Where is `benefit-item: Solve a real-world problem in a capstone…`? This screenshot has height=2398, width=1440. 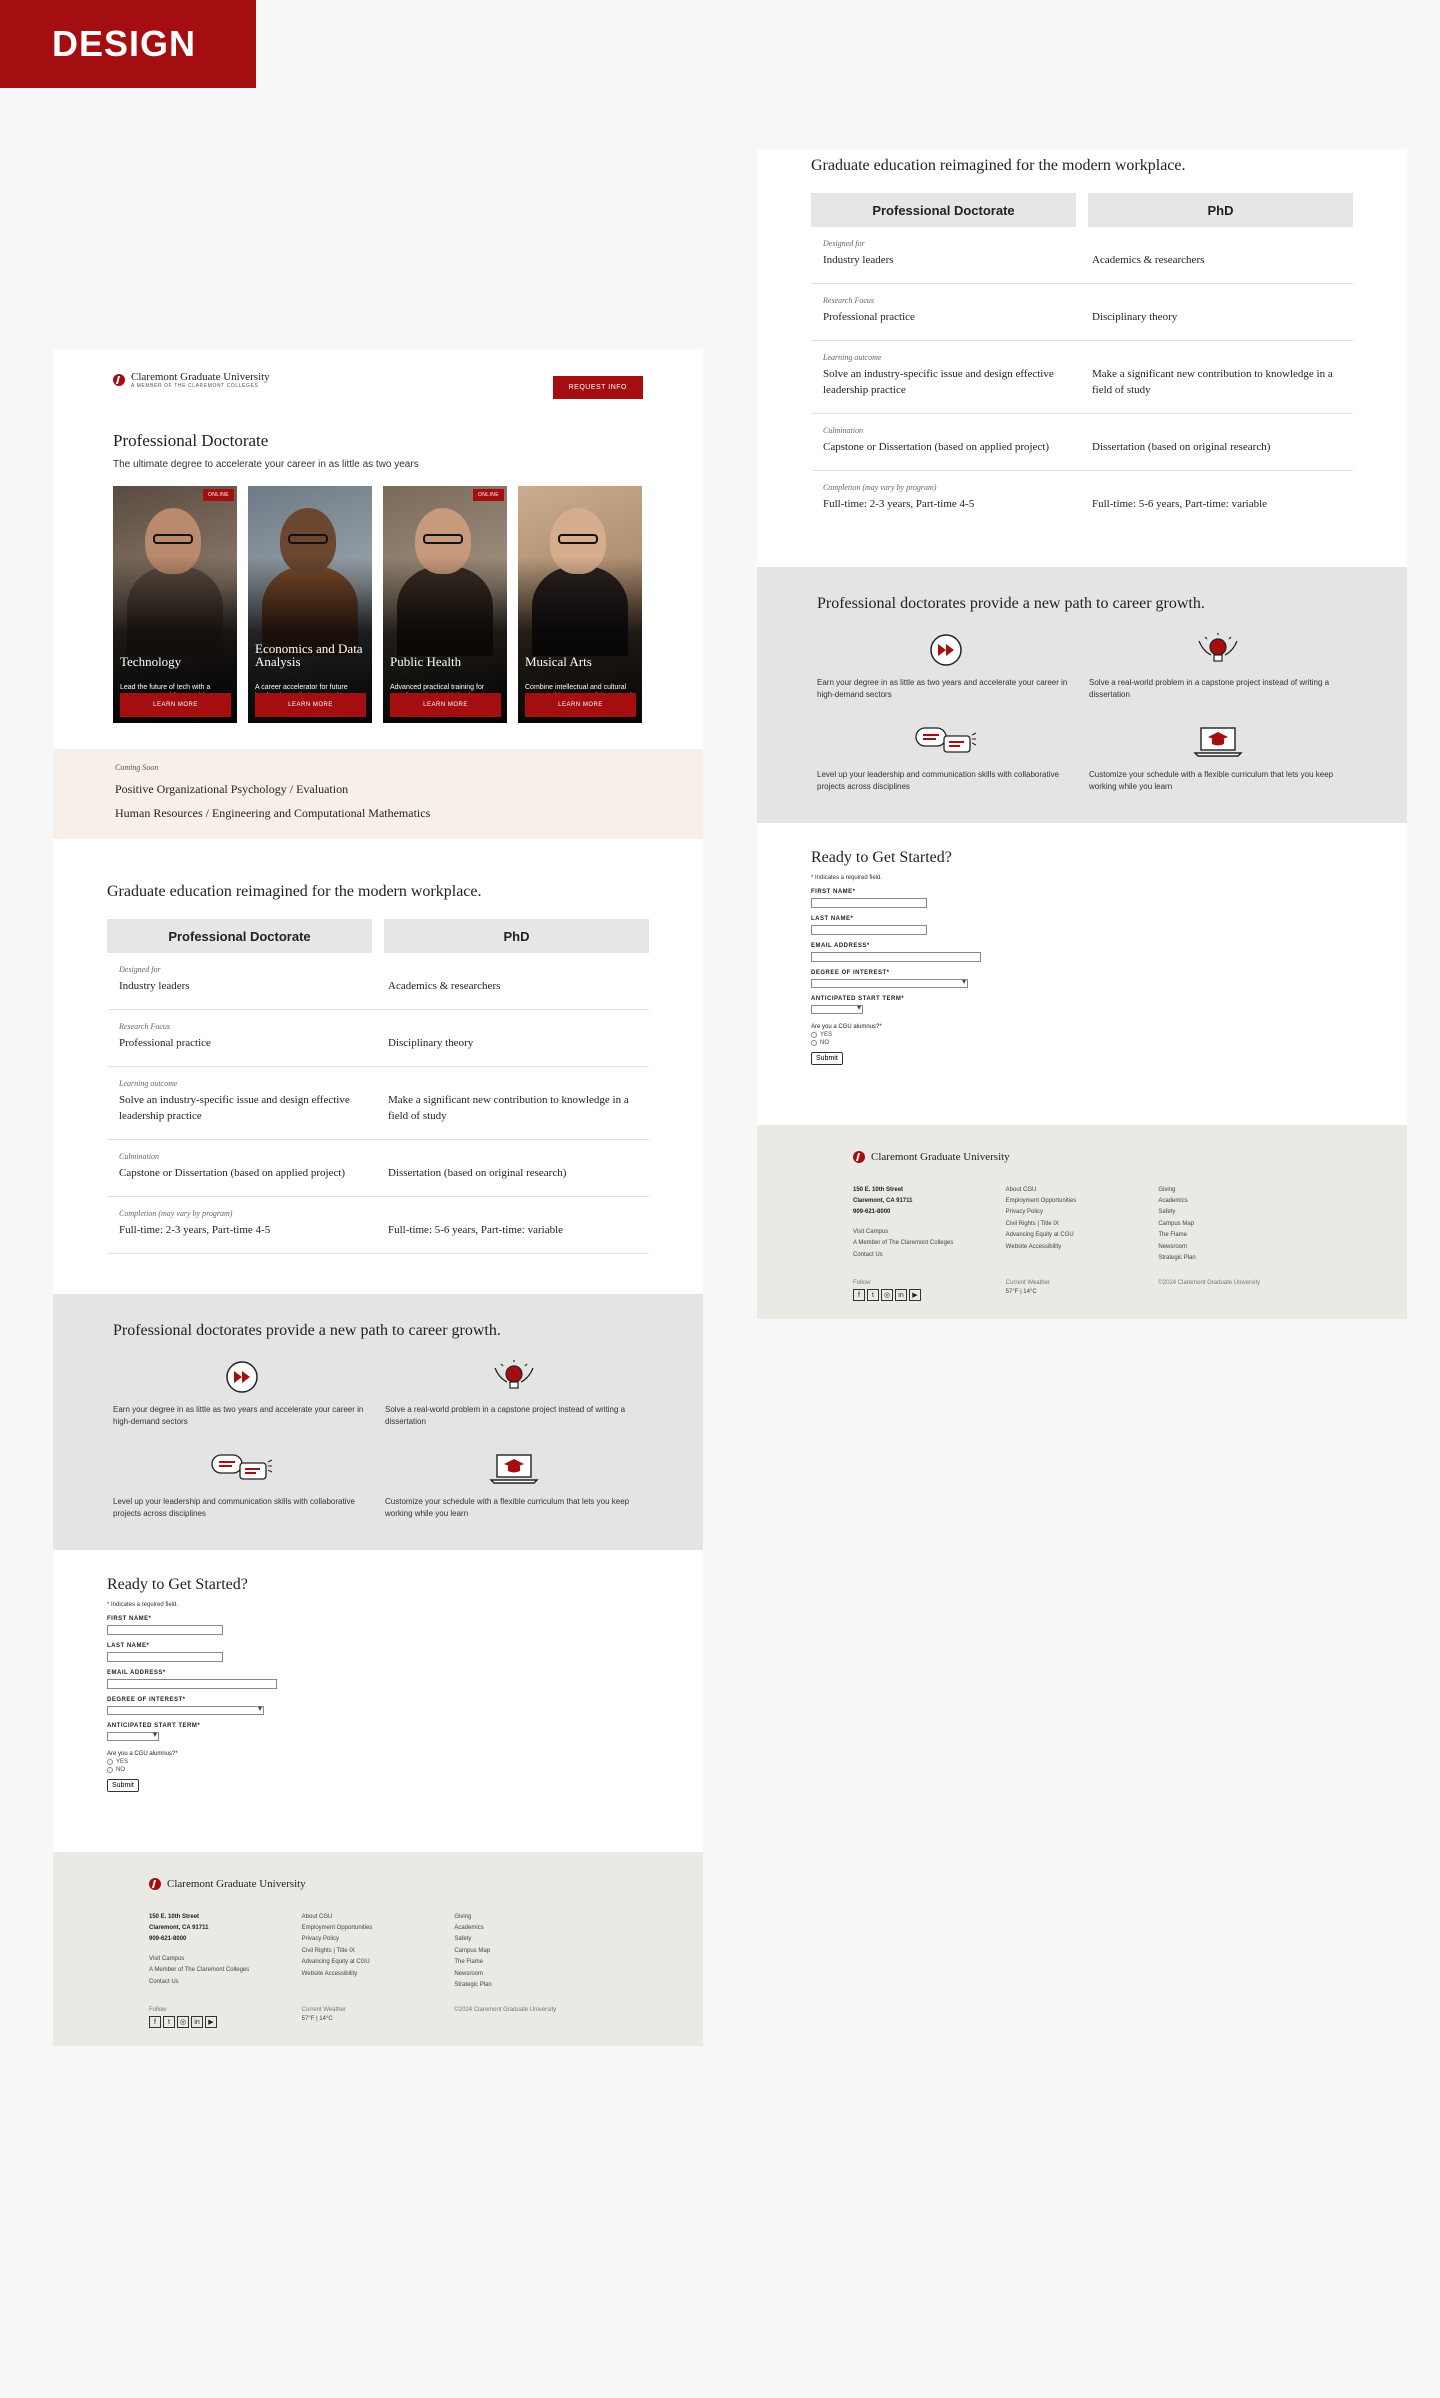
benefit-item: Solve a real-world problem in a capstone… is located at coordinates (1218, 666).